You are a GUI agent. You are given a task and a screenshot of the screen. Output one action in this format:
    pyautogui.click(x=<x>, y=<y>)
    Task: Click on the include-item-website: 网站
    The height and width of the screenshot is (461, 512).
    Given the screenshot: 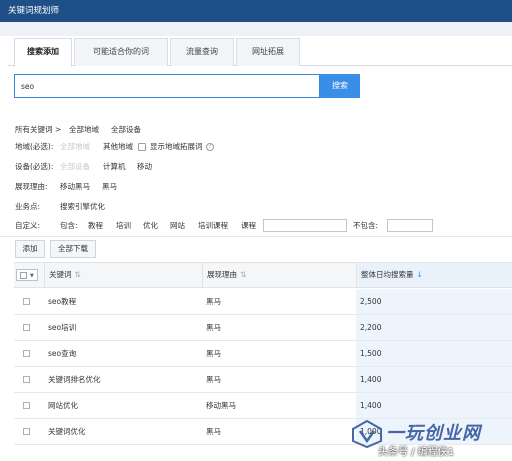 What is the action you would take?
    pyautogui.click(x=177, y=226)
    